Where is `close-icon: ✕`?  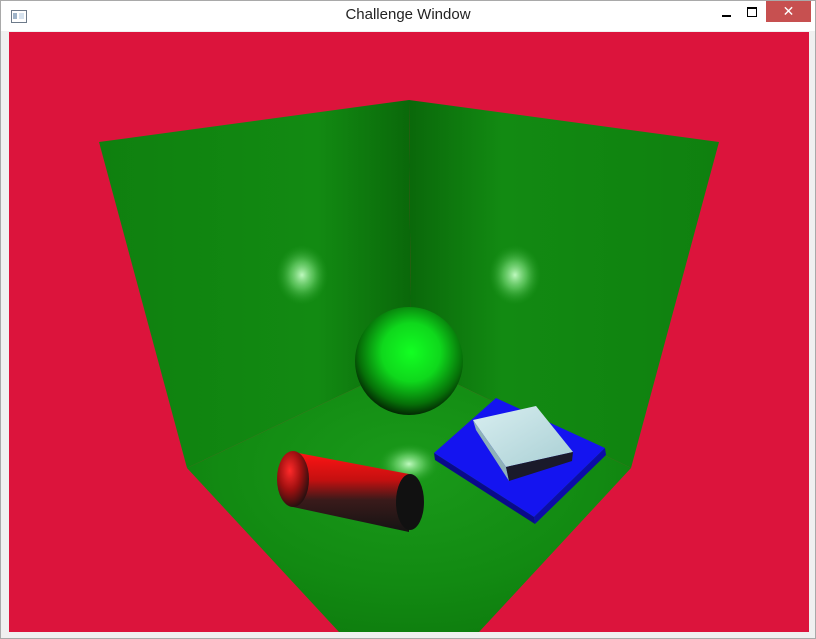
close-icon: ✕ is located at coordinates (788, 11).